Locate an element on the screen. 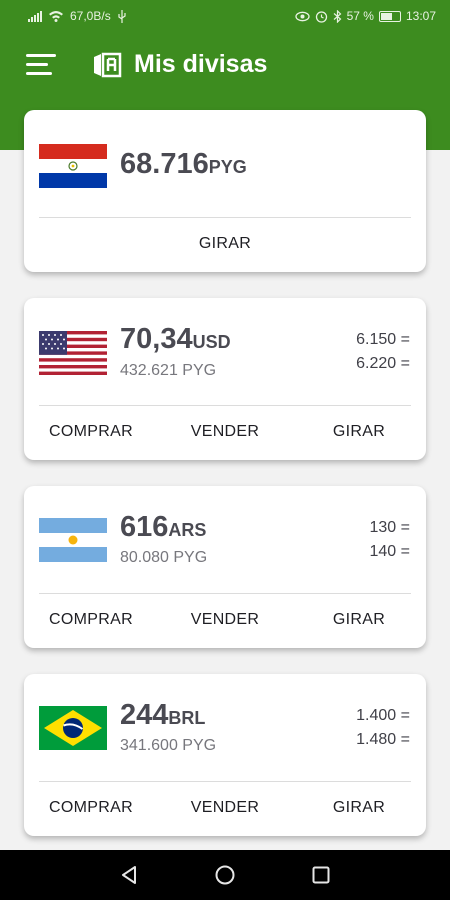 Image resolution: width=450 pixels, height=900 pixels. balance-amount: 68.716PYG is located at coordinates (183, 164).